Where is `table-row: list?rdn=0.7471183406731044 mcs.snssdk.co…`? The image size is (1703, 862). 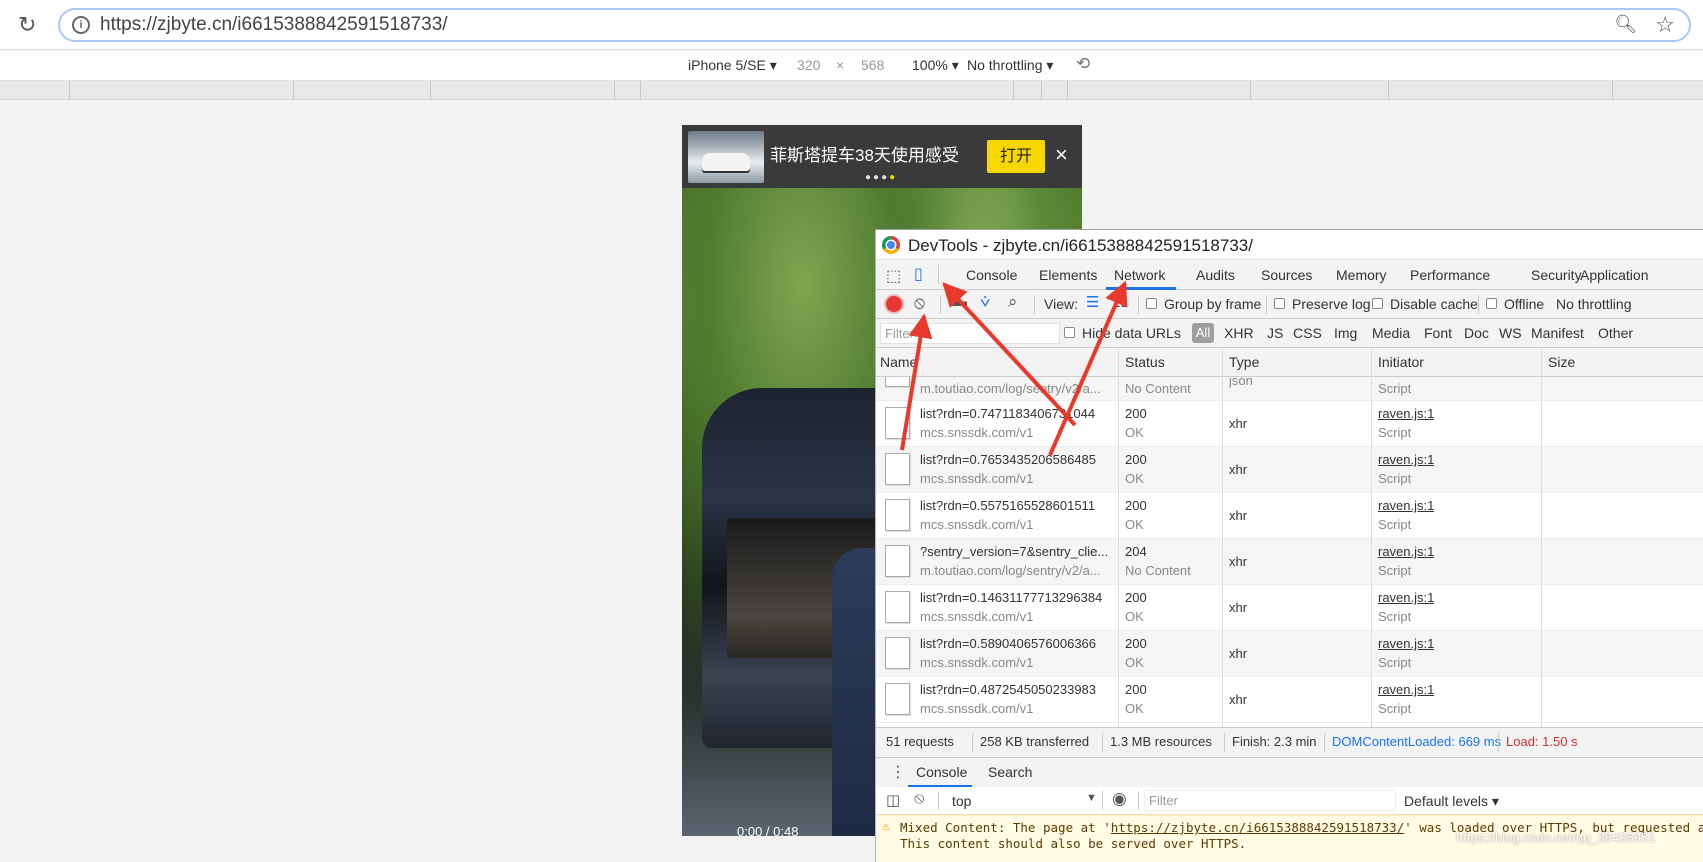
table-row: list?rdn=0.7471183406731044 mcs.snssdk.co… is located at coordinates (1289, 424).